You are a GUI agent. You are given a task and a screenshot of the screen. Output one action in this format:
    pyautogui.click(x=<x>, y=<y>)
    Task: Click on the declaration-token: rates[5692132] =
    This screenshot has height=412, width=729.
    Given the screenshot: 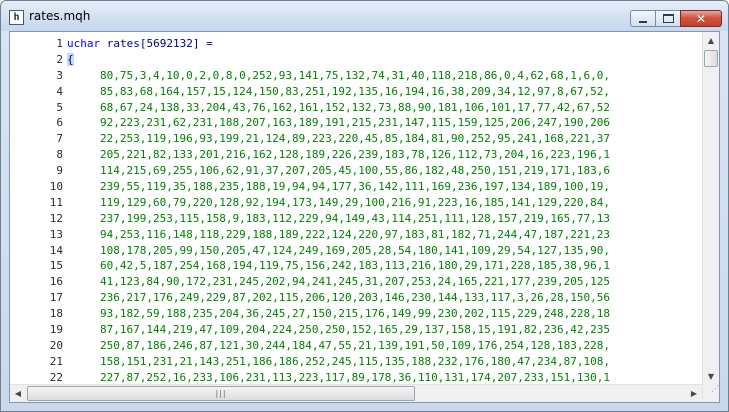 What is the action you would take?
    pyautogui.click(x=156, y=43)
    